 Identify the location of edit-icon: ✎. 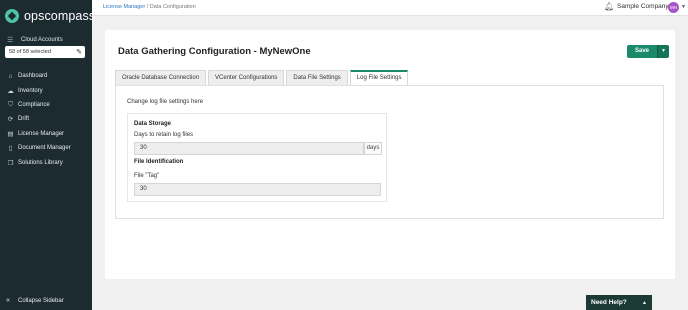
(79, 52).